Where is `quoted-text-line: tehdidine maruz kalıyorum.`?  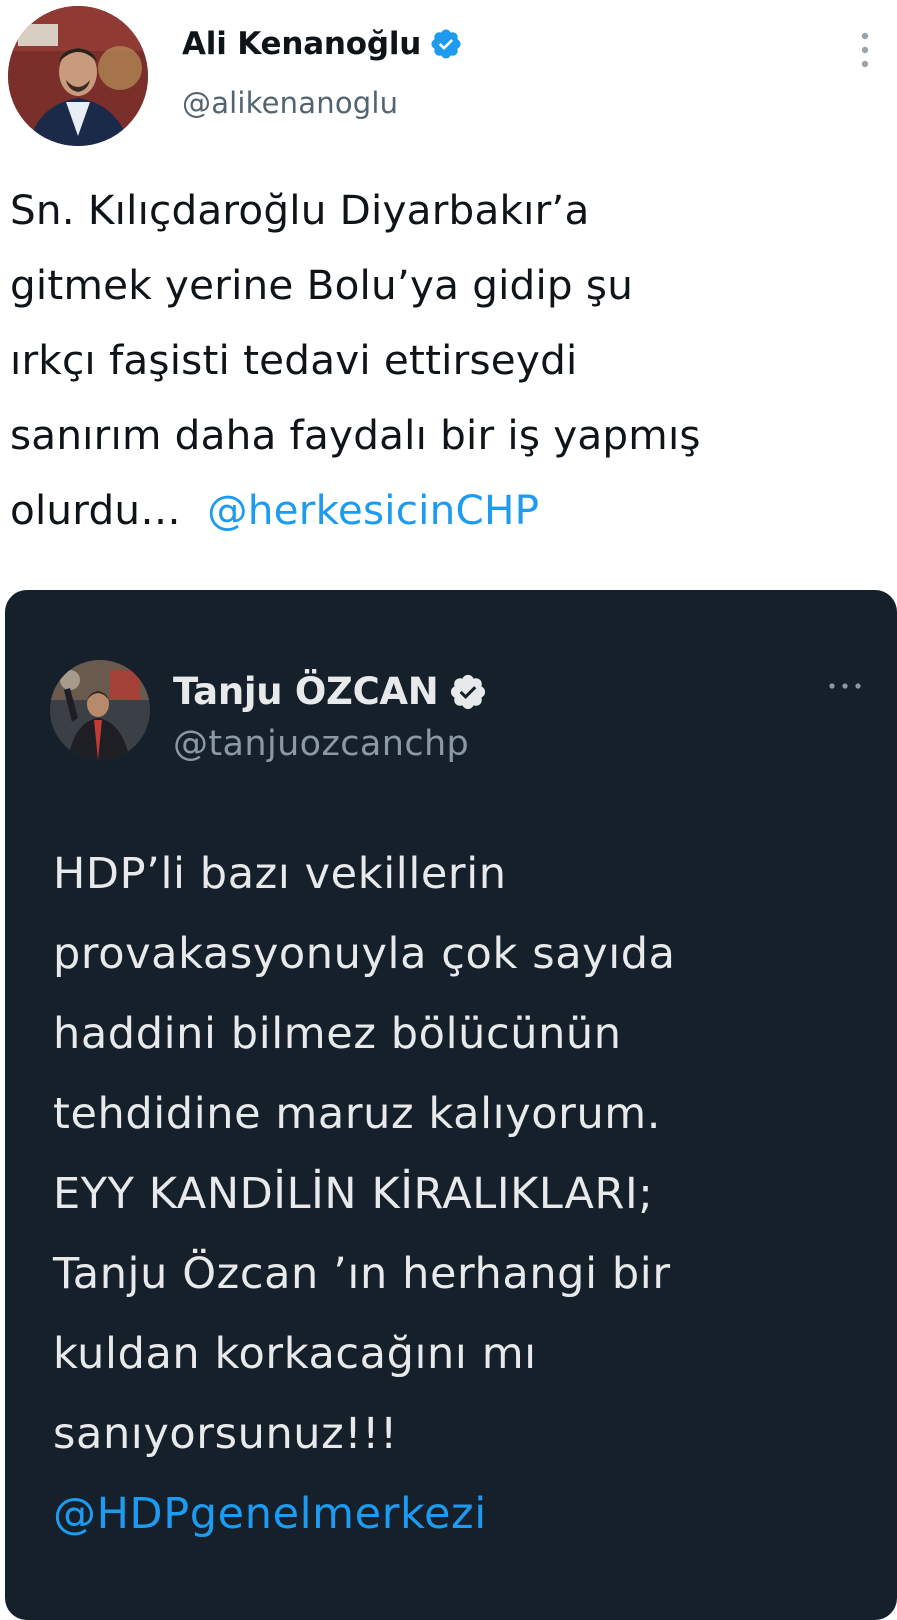 quoted-text-line: tehdidine maruz kalıyorum. is located at coordinates (357, 1114).